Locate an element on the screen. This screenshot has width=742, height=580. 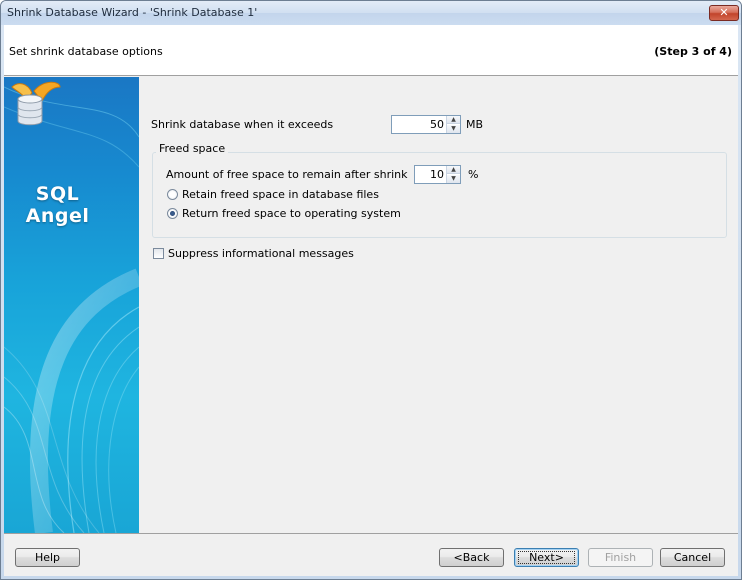
step-indicator: (Step 3 of 4) is located at coordinates (693, 51).